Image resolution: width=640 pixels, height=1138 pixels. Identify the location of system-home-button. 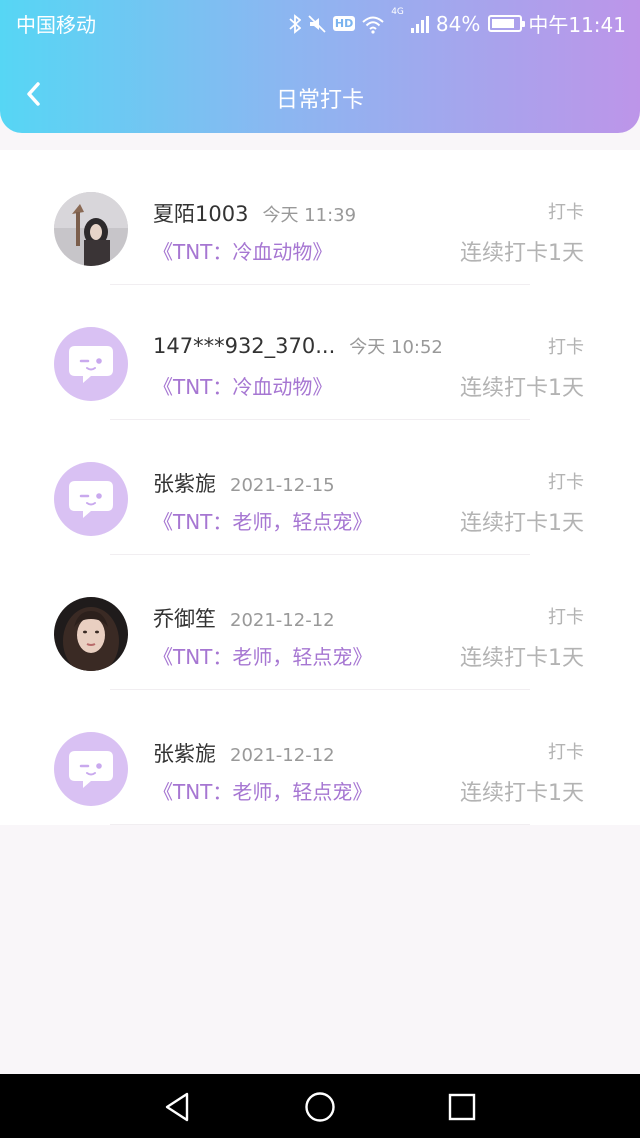
(320, 1107).